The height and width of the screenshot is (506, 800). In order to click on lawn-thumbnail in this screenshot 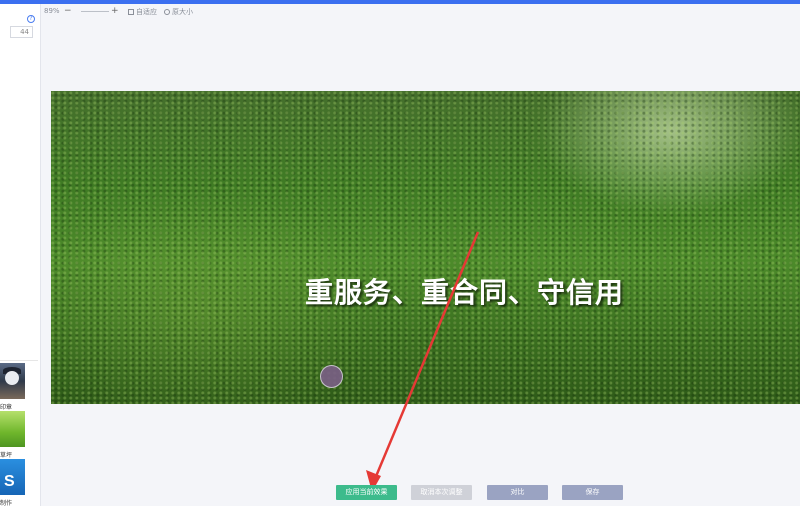, I will do `click(12, 429)`.